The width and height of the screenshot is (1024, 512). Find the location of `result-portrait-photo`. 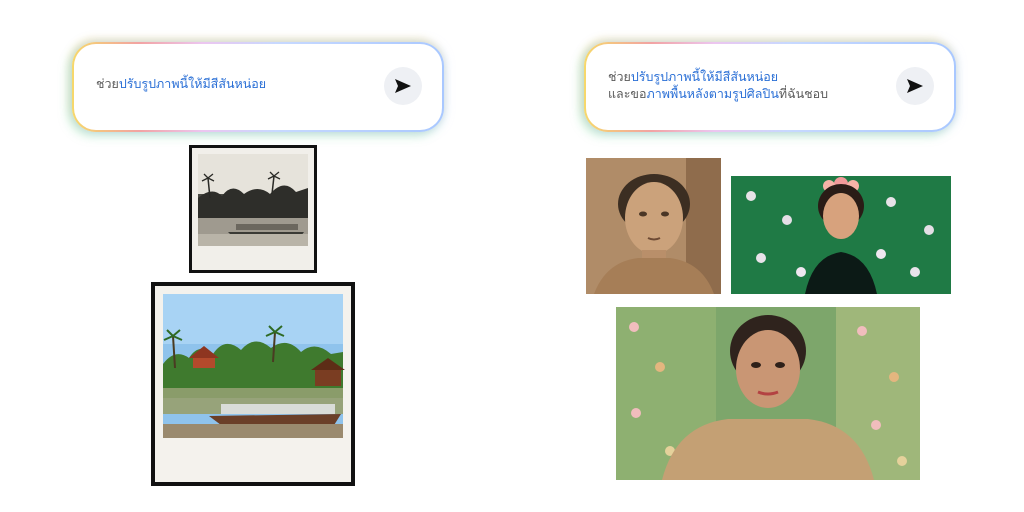

result-portrait-photo is located at coordinates (768, 393).